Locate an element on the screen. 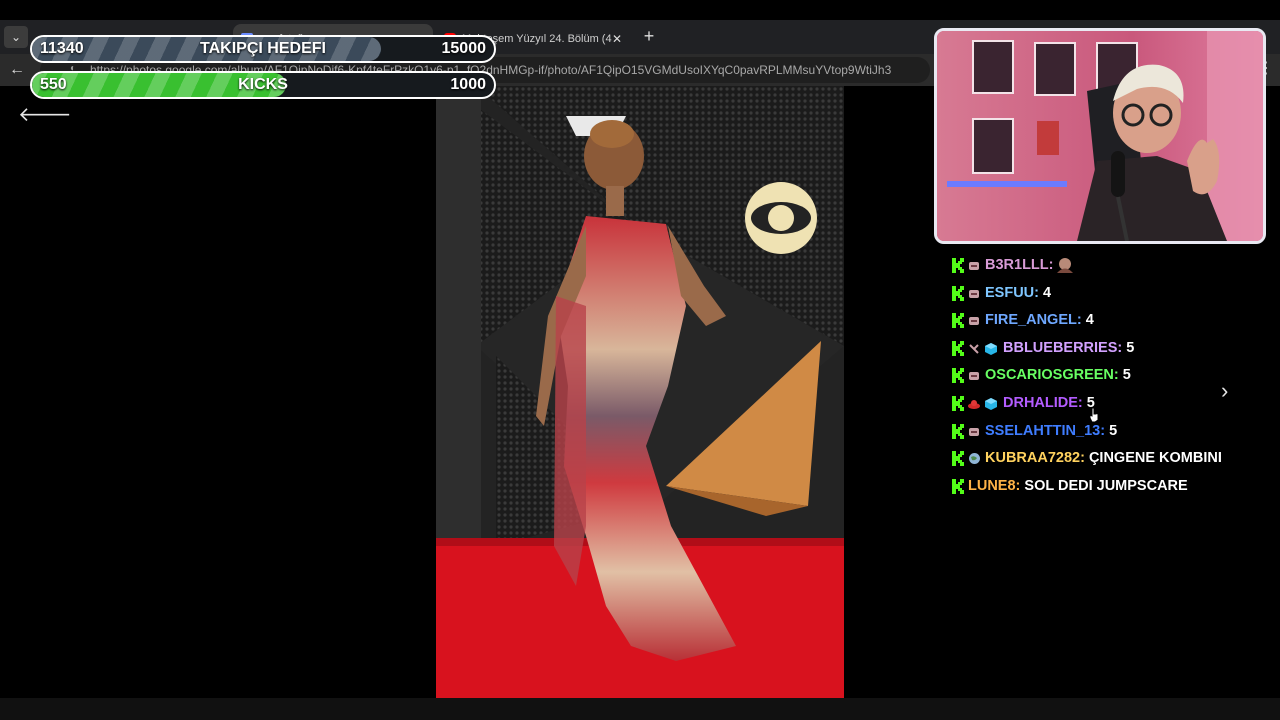 This screenshot has height=720, width=1280. webcam-overlay is located at coordinates (1100, 136).